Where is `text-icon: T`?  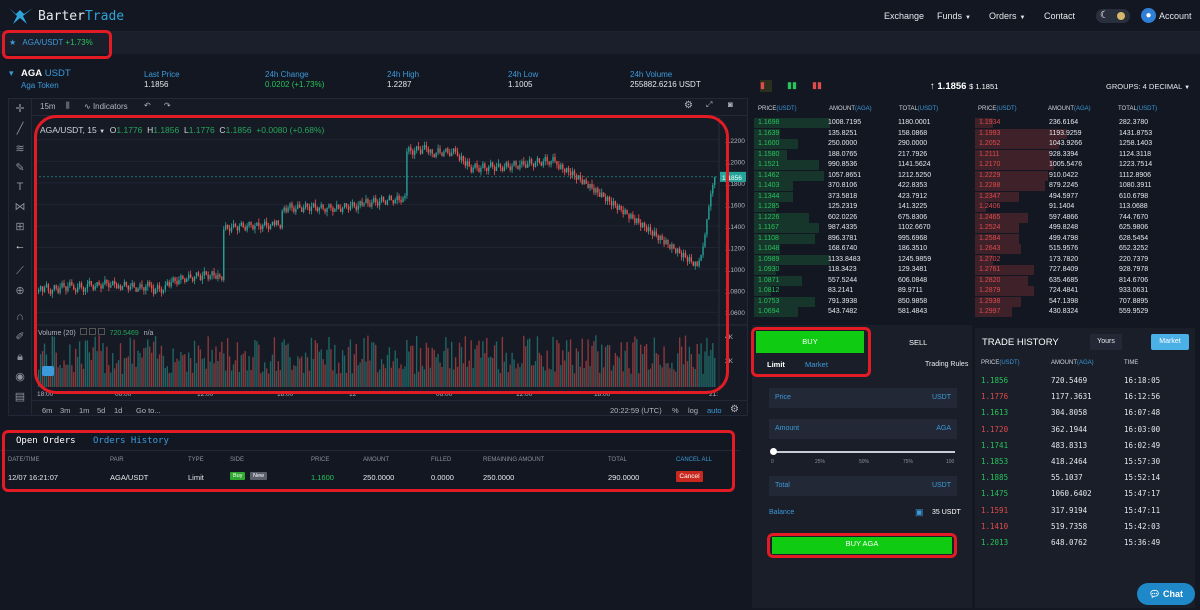 text-icon: T is located at coordinates (20, 187).